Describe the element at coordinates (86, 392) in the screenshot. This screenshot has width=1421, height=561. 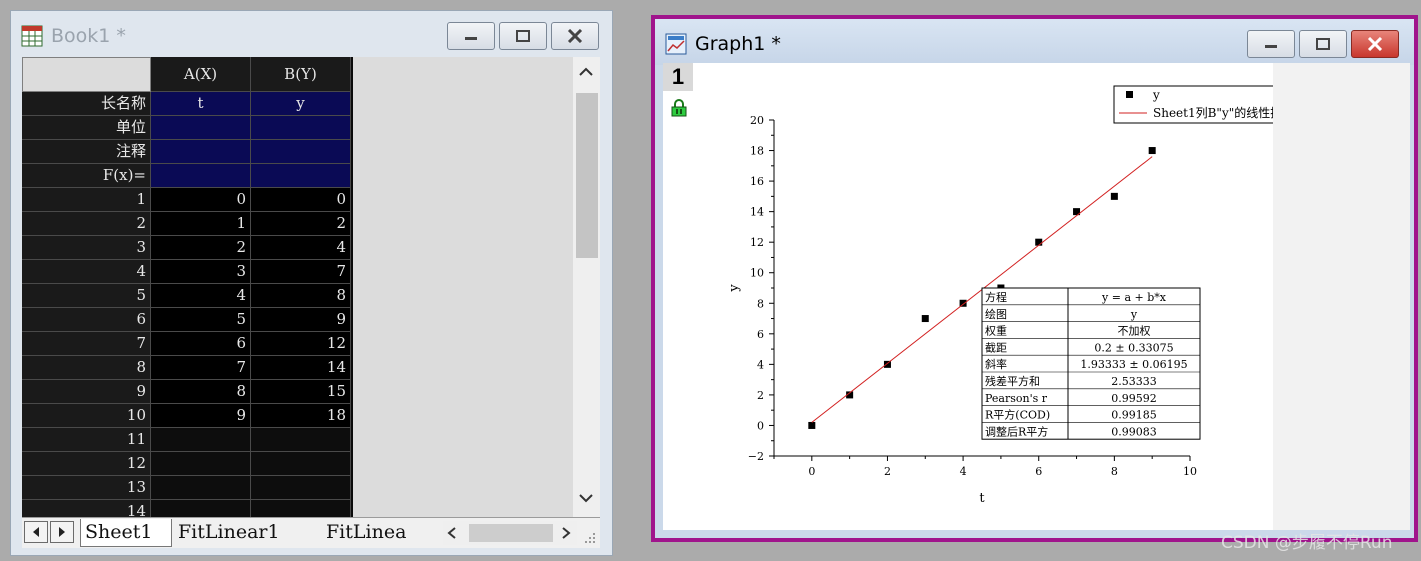
I see `row-header: 9` at that location.